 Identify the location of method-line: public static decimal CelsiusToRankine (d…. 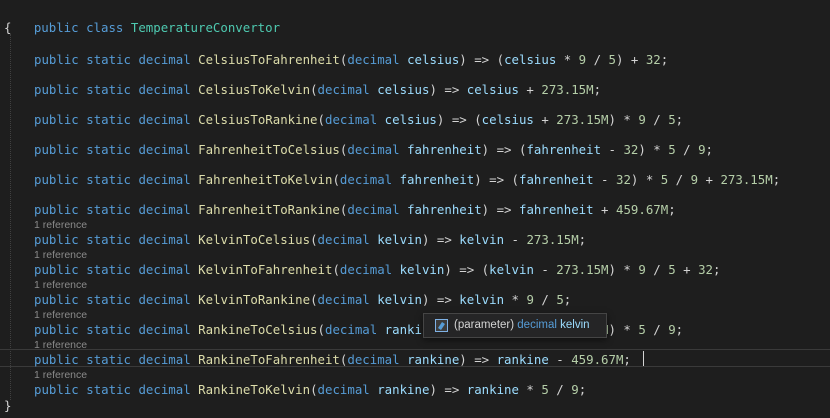
(358, 120).